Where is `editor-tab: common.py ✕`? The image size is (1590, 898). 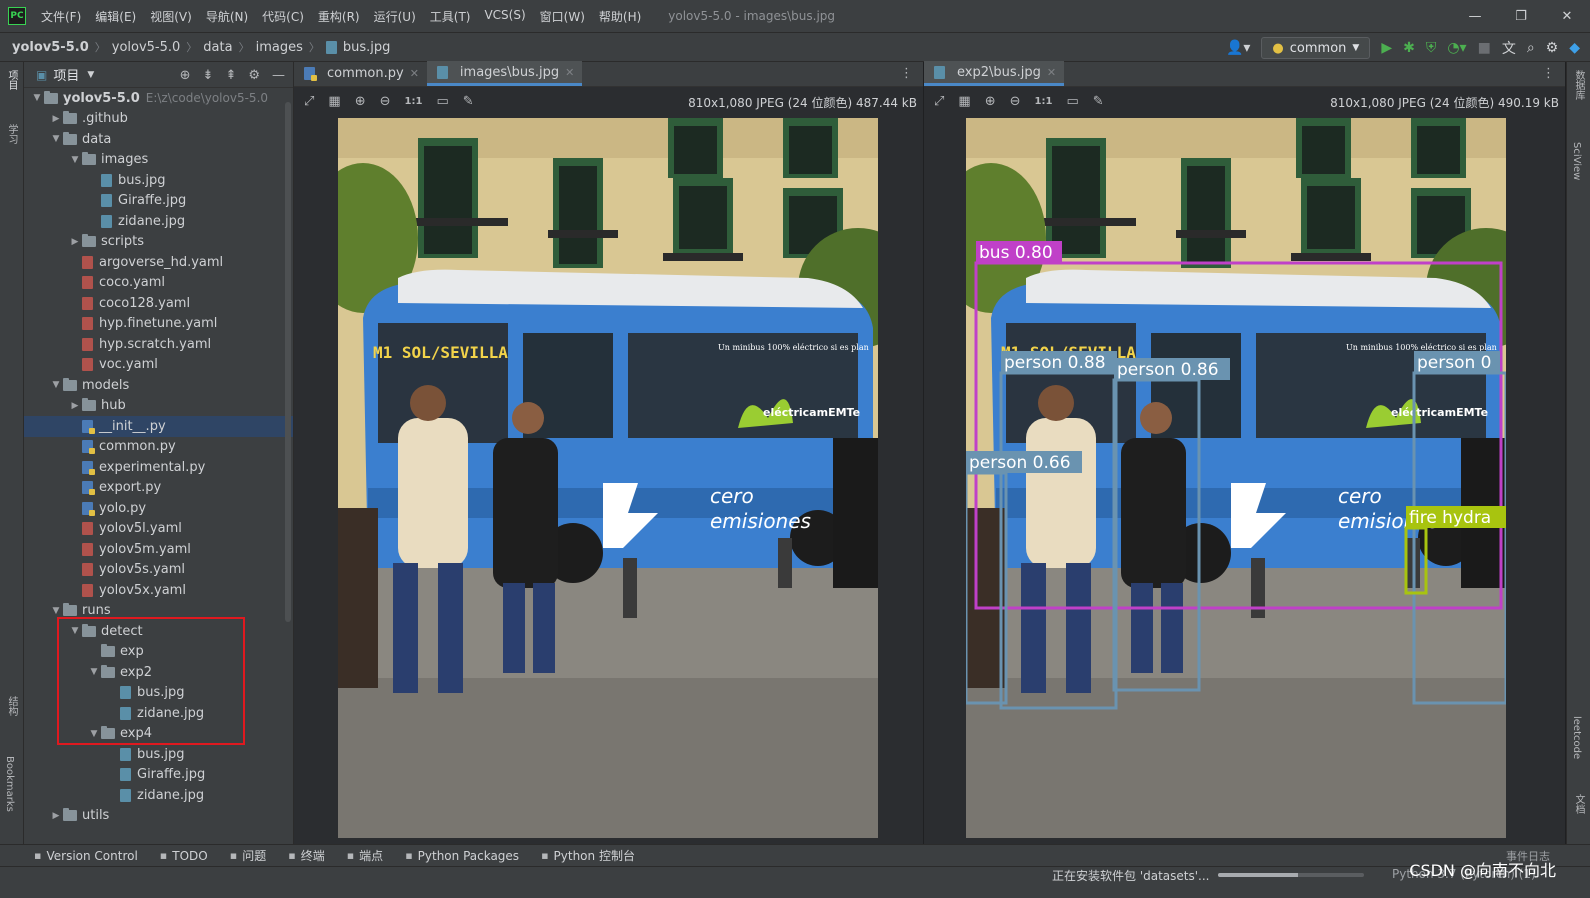 editor-tab: common.py ✕ is located at coordinates (360, 73).